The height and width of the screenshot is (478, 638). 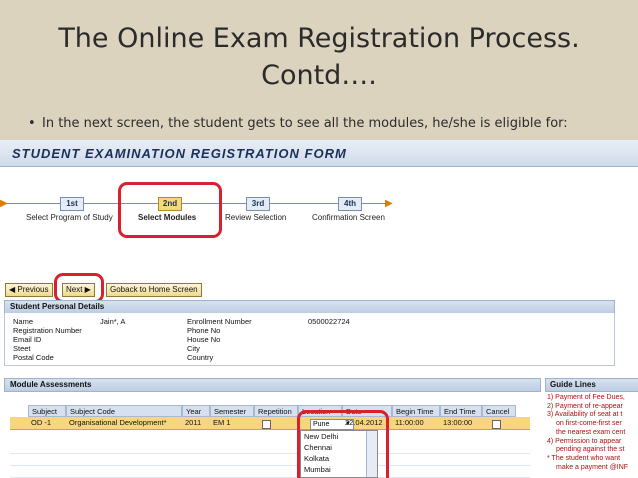 What do you see at coordinates (219, 321) in the screenshot?
I see `enrollment-number-label: Enrollment Number` at bounding box center [219, 321].